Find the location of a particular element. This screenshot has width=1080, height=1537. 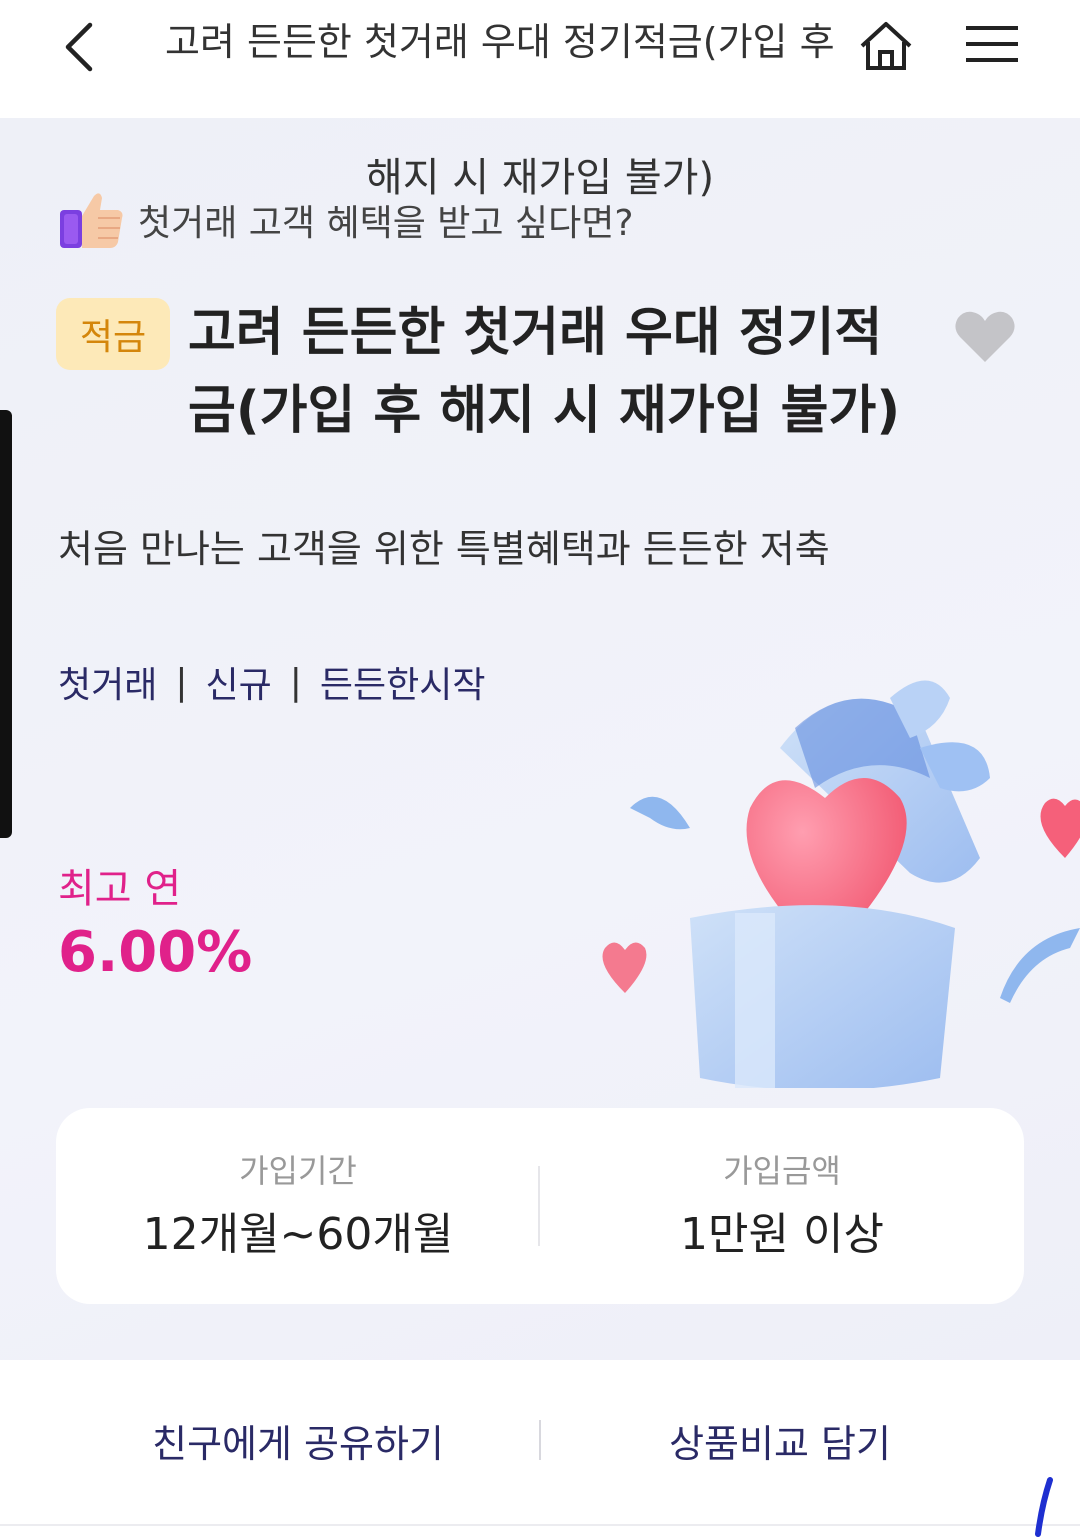

tag-item: 든든한시작 is located at coordinates (402, 685).